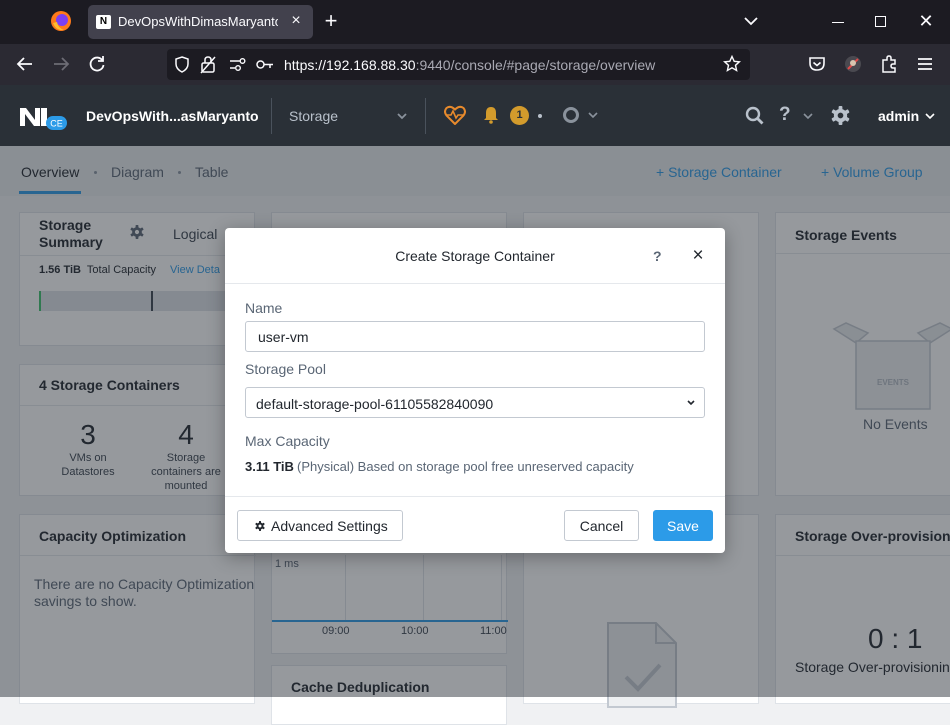  Describe the element at coordinates (455, 115) in the screenshot. I see `health-heart-icon` at that location.